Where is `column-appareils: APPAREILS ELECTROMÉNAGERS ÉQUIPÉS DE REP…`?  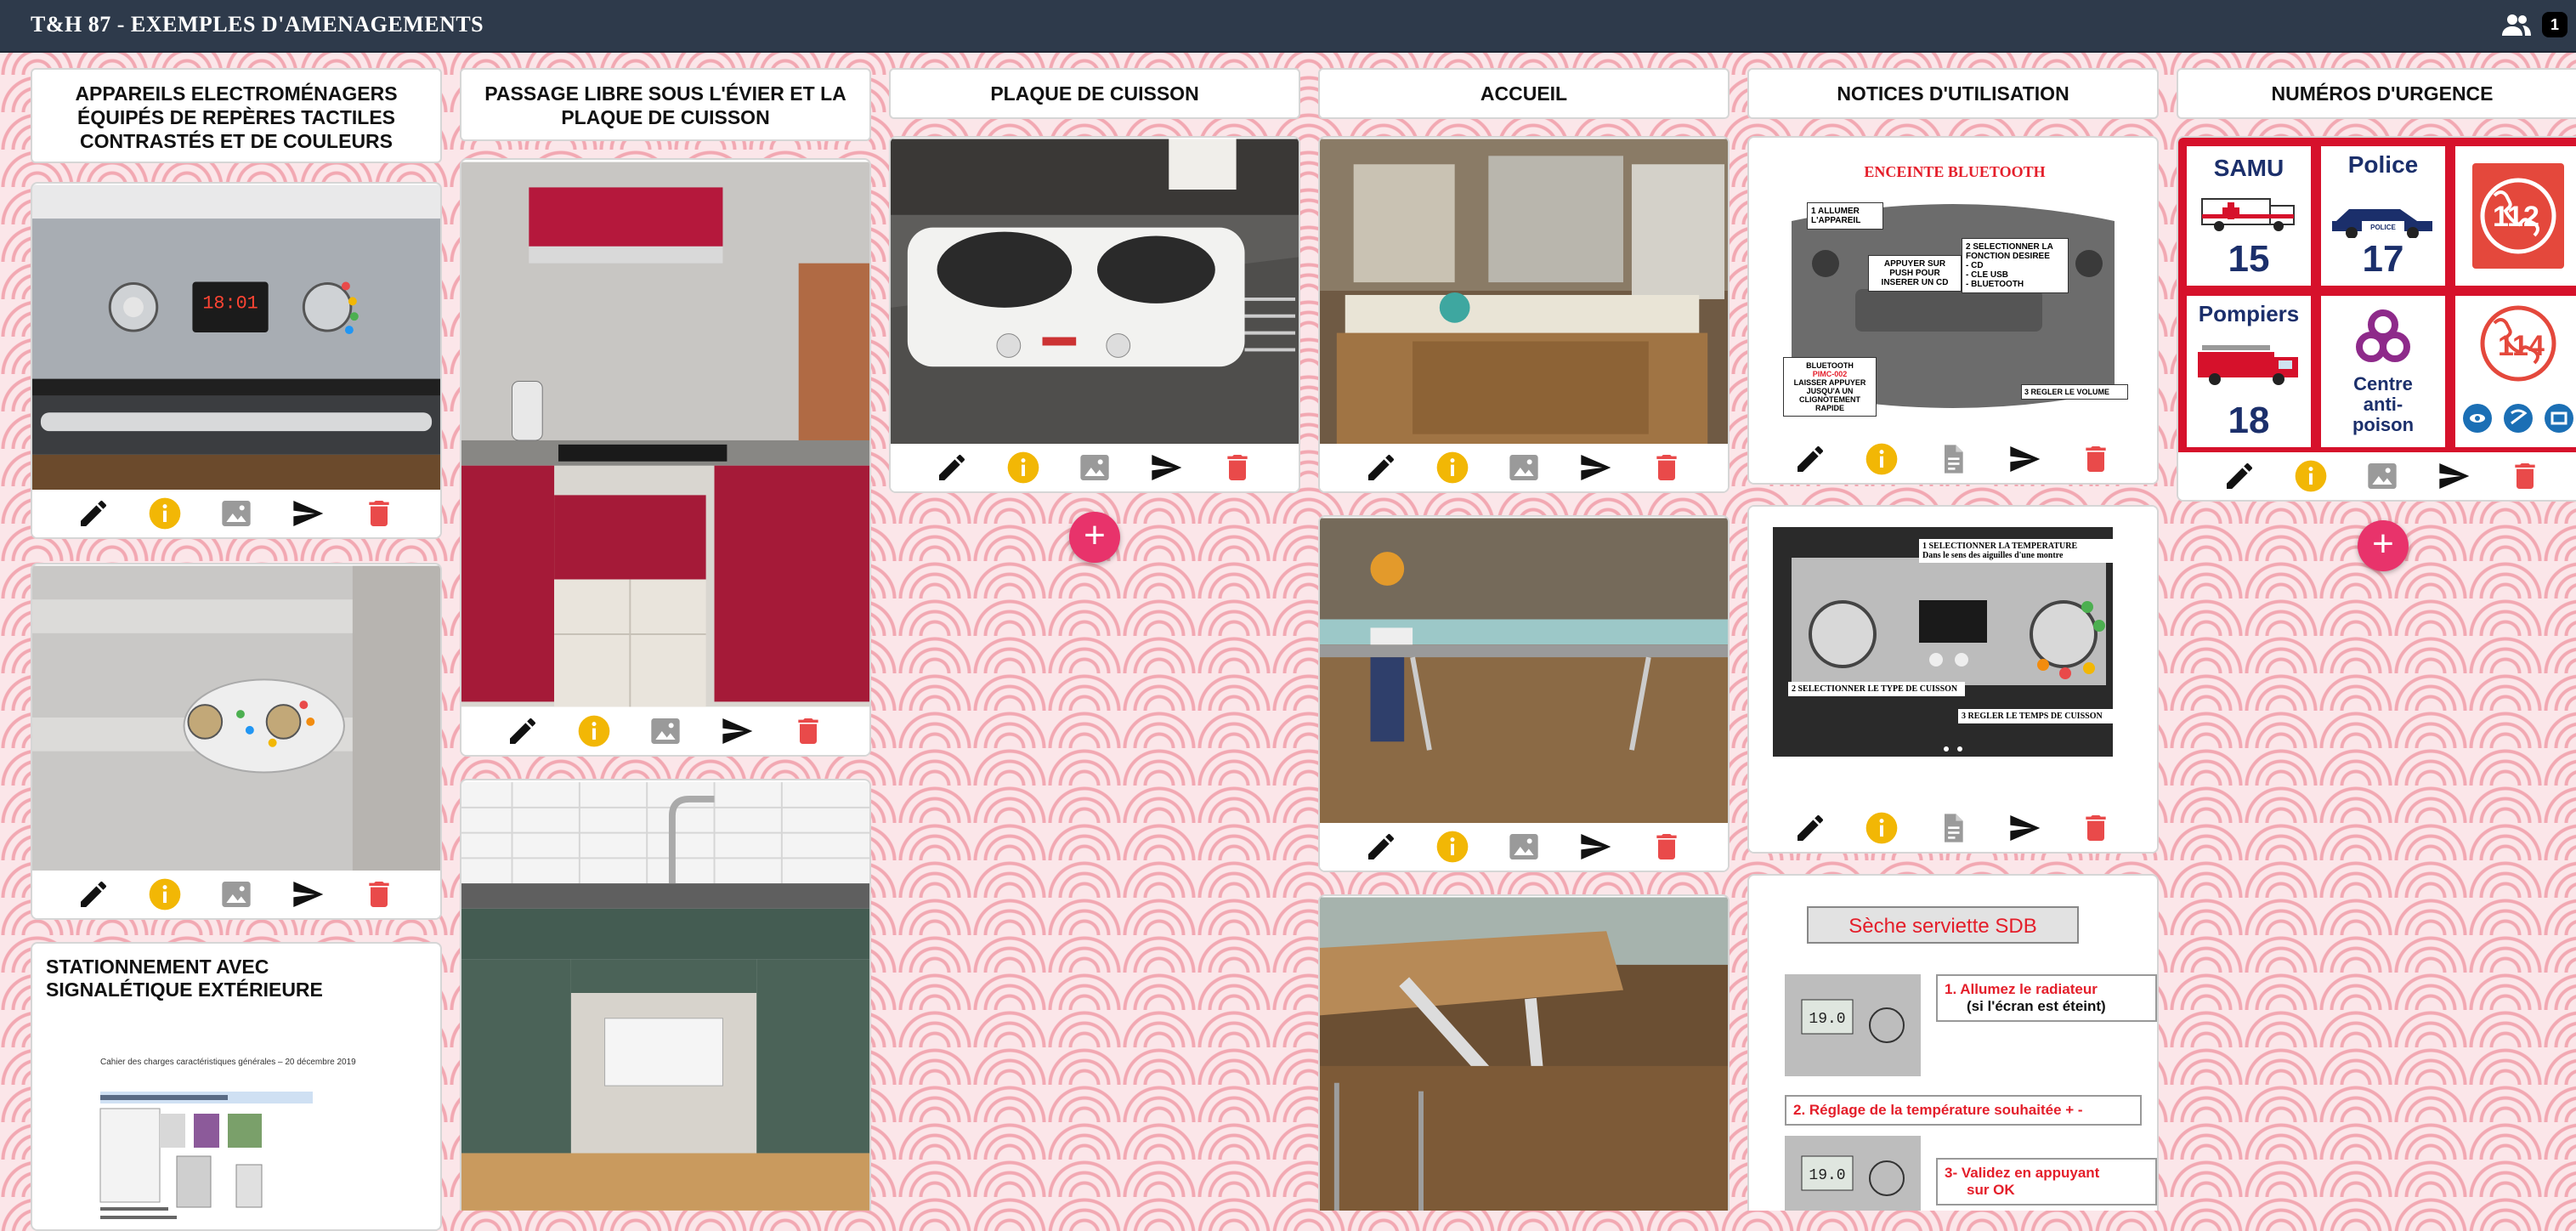
column-appareils: APPAREILS ELECTROMÉNAGERS ÉQUIPÉS DE REP… is located at coordinates (236, 115).